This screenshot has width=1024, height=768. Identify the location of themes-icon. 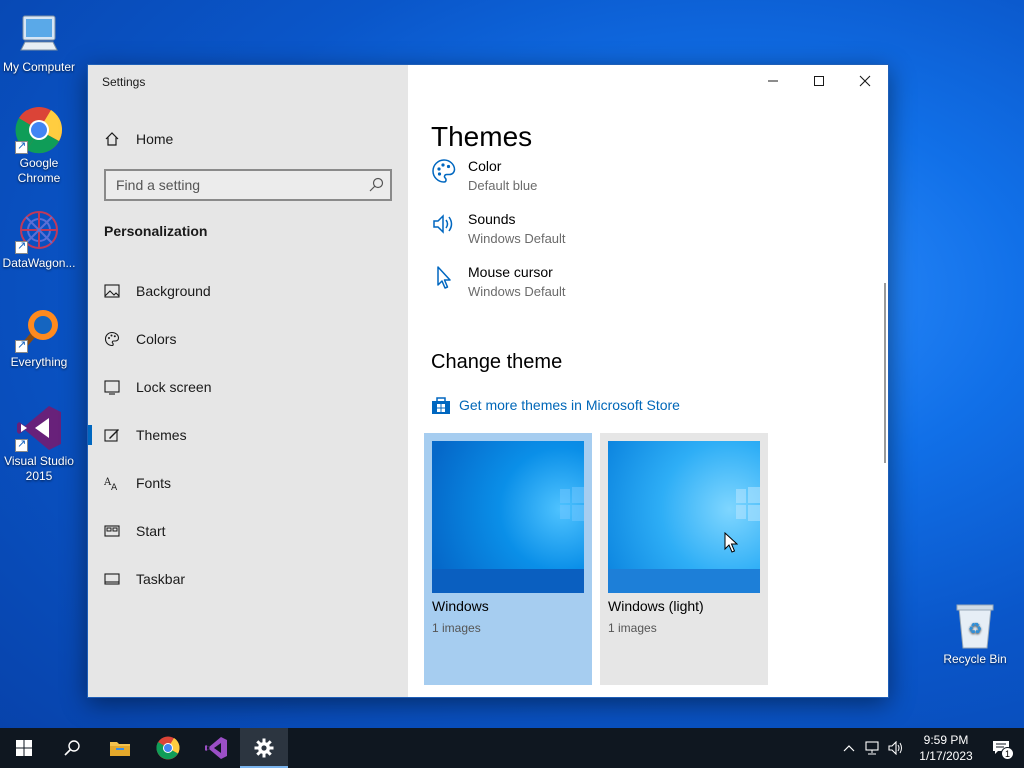
(112, 435).